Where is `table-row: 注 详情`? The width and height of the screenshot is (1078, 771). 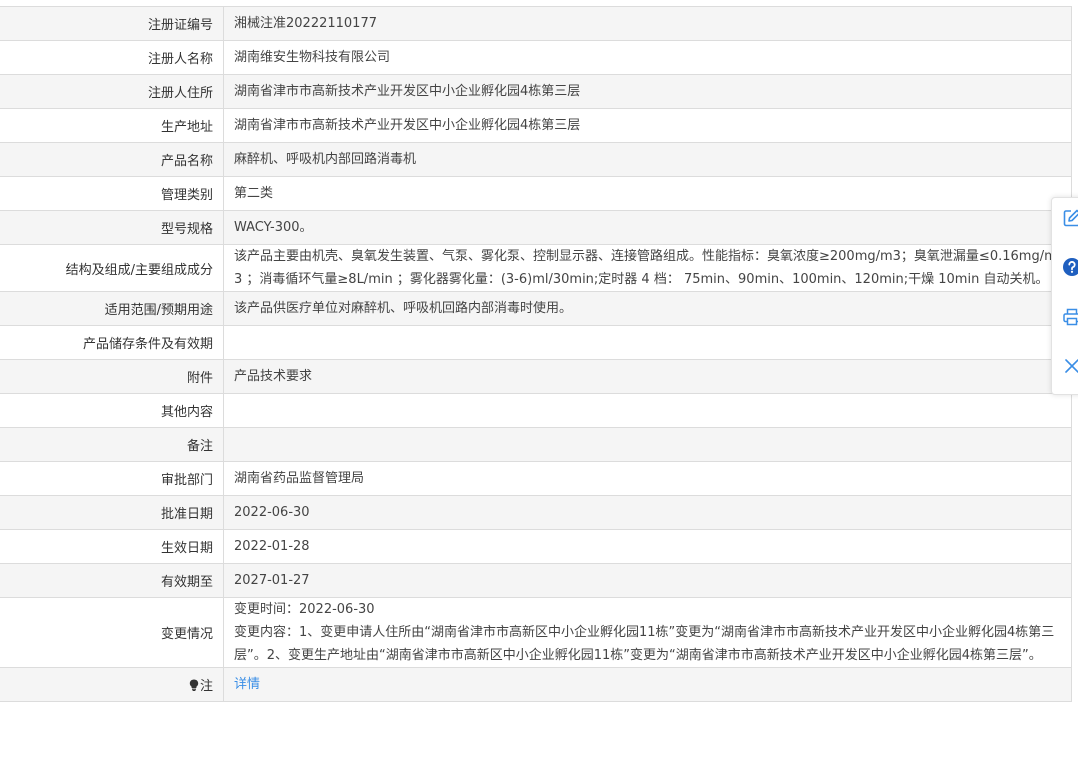 table-row: 注 详情 is located at coordinates (536, 684).